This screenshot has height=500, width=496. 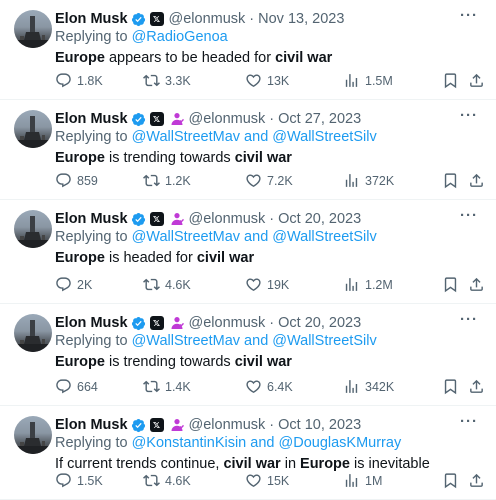 What do you see at coordinates (167, 80) in the screenshot?
I see `repost-button: 3.3K` at bounding box center [167, 80].